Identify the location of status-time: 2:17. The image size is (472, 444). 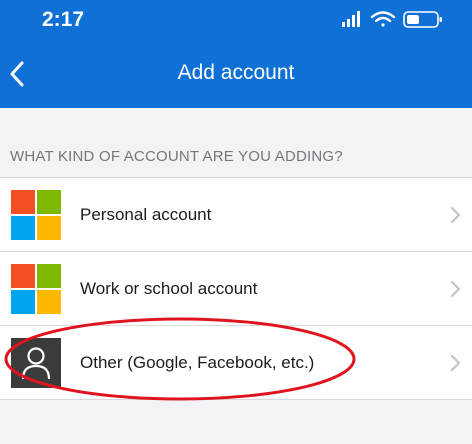
(63, 19).